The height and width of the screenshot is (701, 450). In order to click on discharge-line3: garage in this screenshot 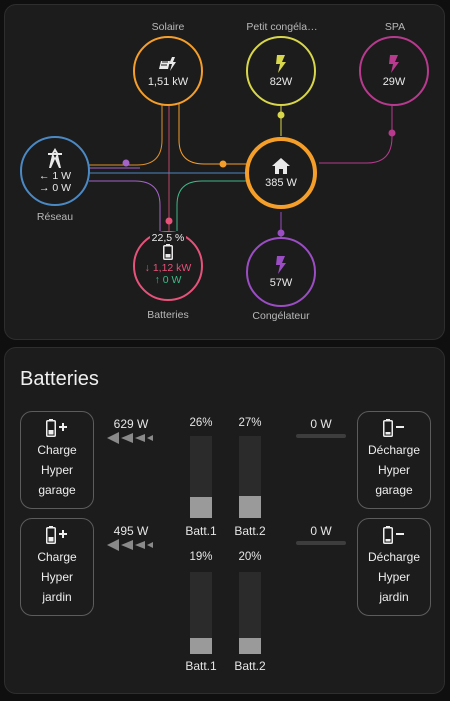, I will do `click(394, 490)`.